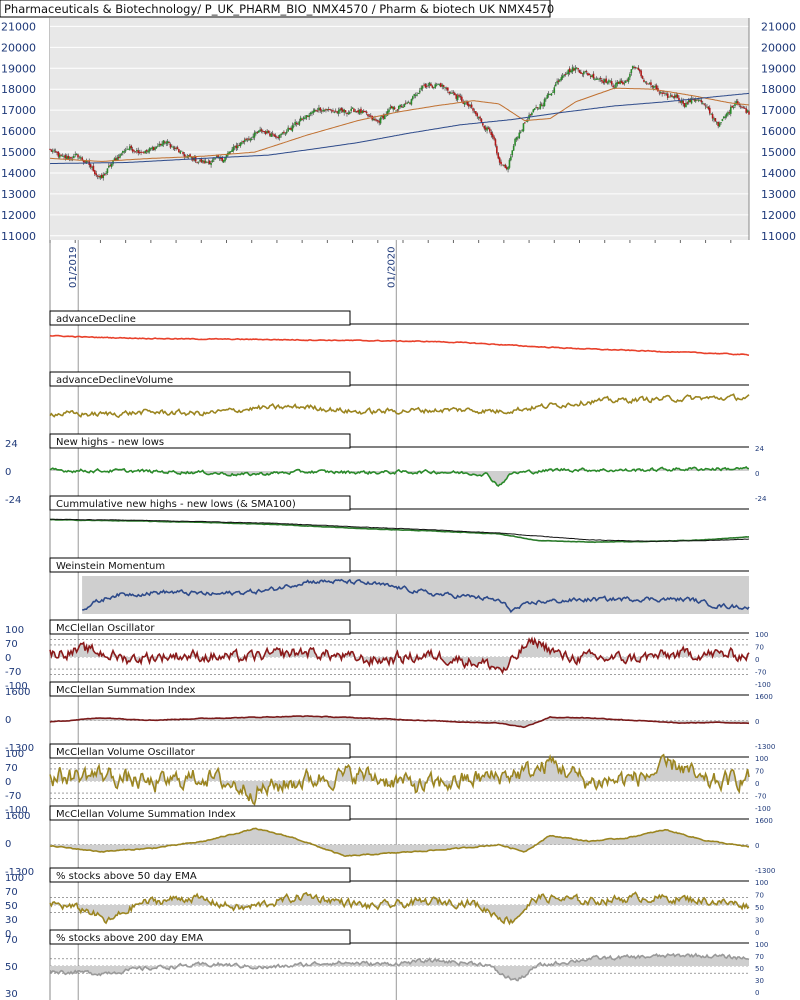 This screenshot has height=1000, width=800. I want to click on panel-title: McClellan Summation Index, so click(125, 690).